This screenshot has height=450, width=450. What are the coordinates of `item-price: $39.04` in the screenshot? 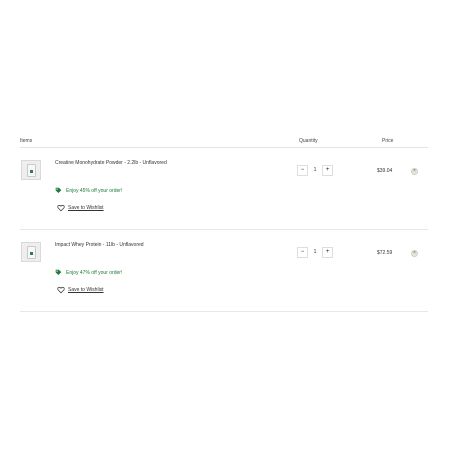 It's located at (385, 171).